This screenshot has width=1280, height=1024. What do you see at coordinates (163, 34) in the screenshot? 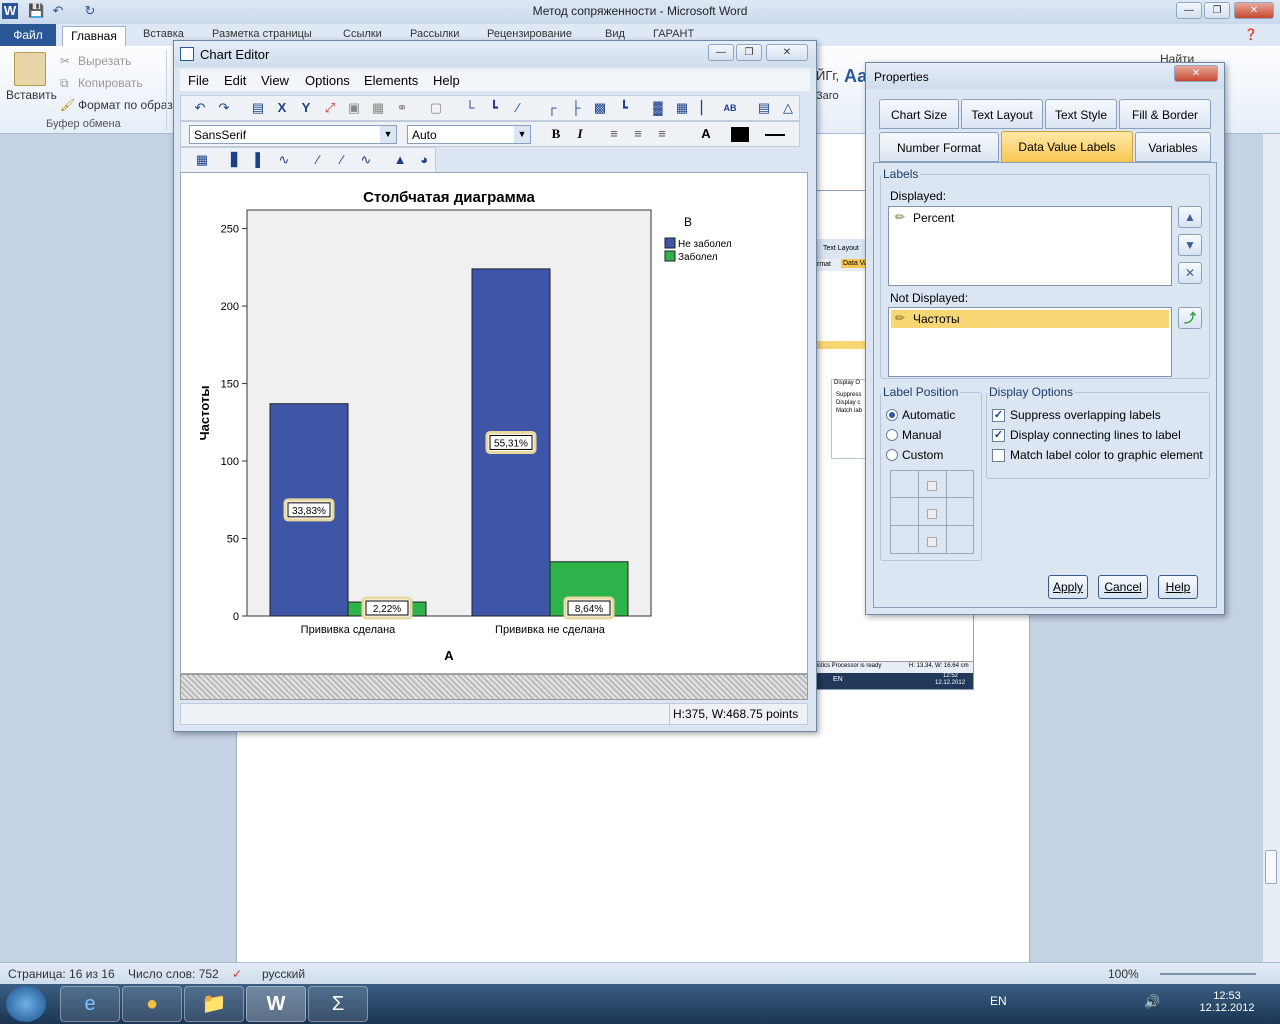
I see `tab-insert: Вставка` at bounding box center [163, 34].